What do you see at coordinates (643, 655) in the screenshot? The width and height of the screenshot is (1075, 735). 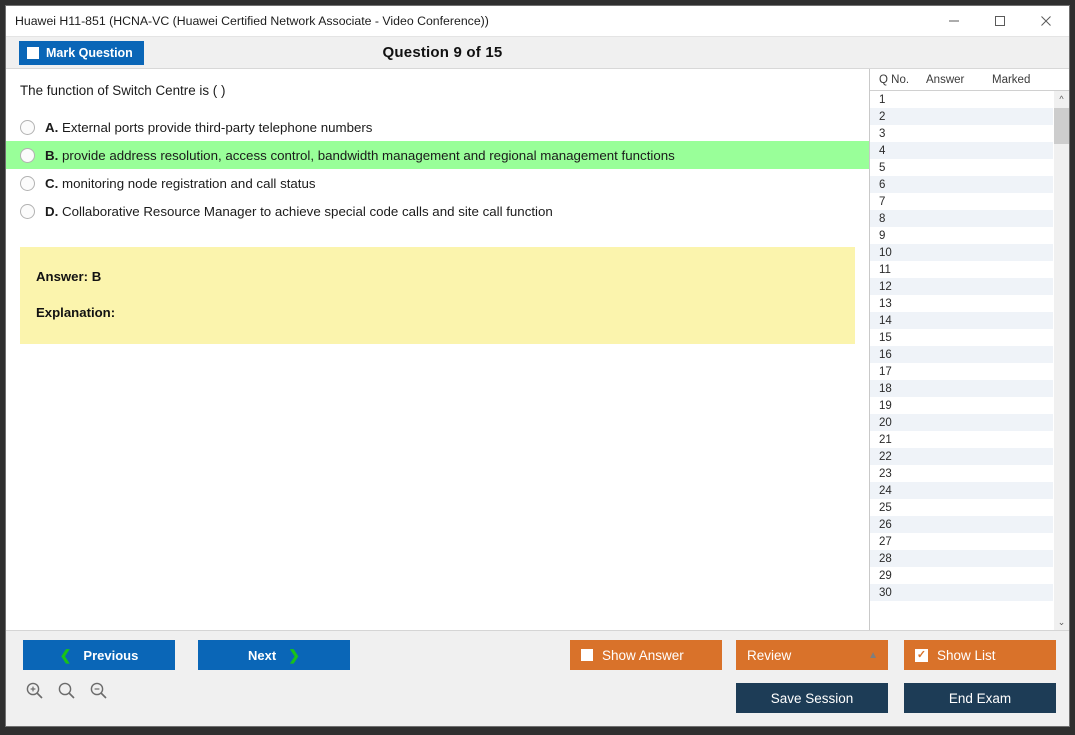 I see `show-answer-label: Show Answer` at bounding box center [643, 655].